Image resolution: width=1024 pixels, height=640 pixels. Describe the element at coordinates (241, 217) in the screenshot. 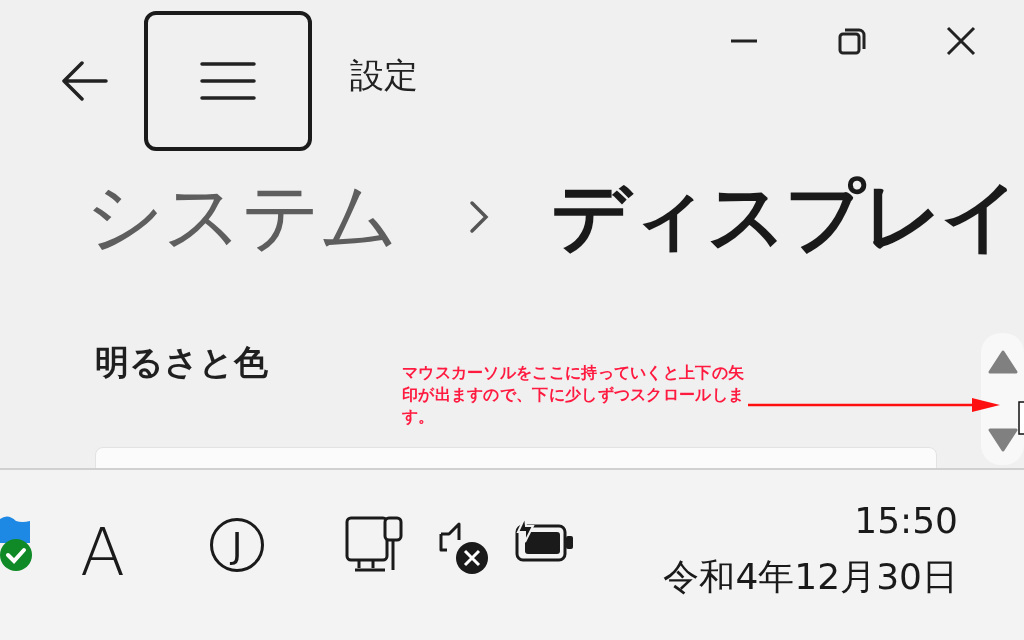

I see `breadcrumb-item: システム` at that location.